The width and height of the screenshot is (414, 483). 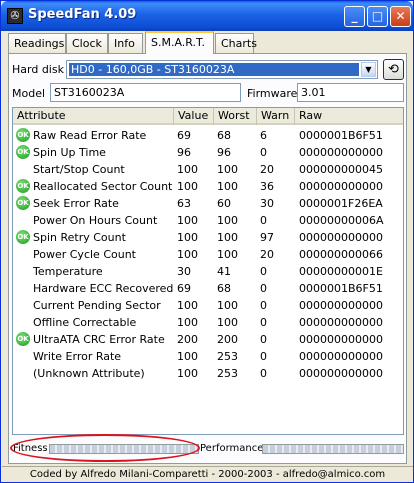 I want to click on model-label: Model, so click(x=29, y=93).